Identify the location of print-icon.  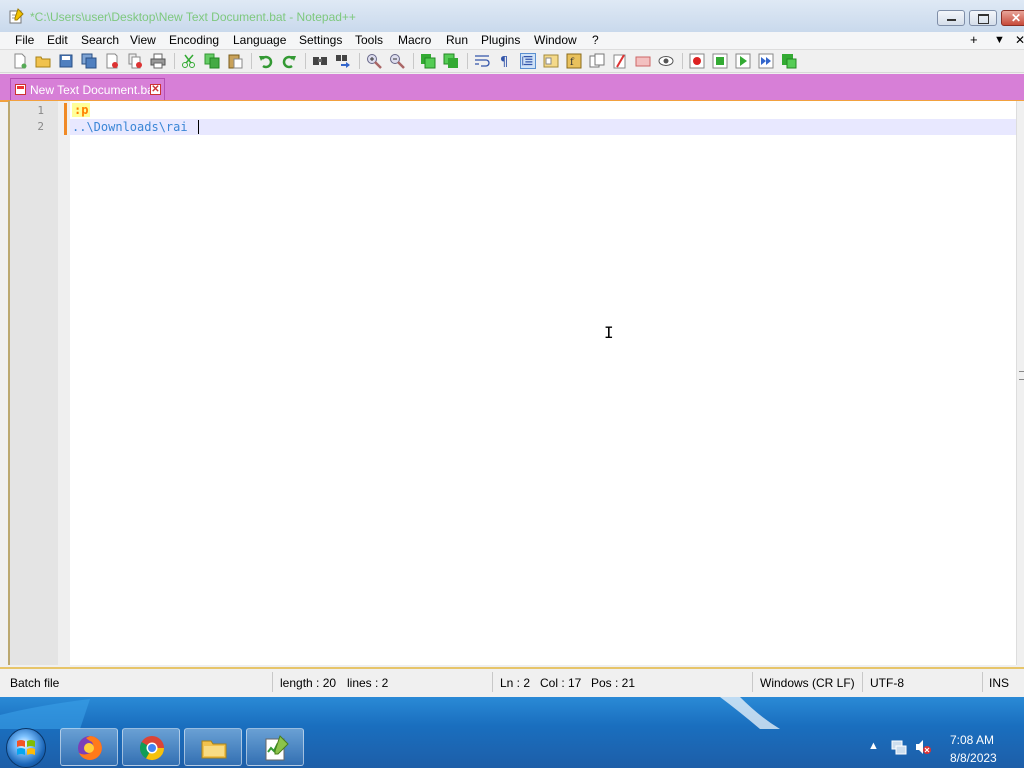
(158, 61).